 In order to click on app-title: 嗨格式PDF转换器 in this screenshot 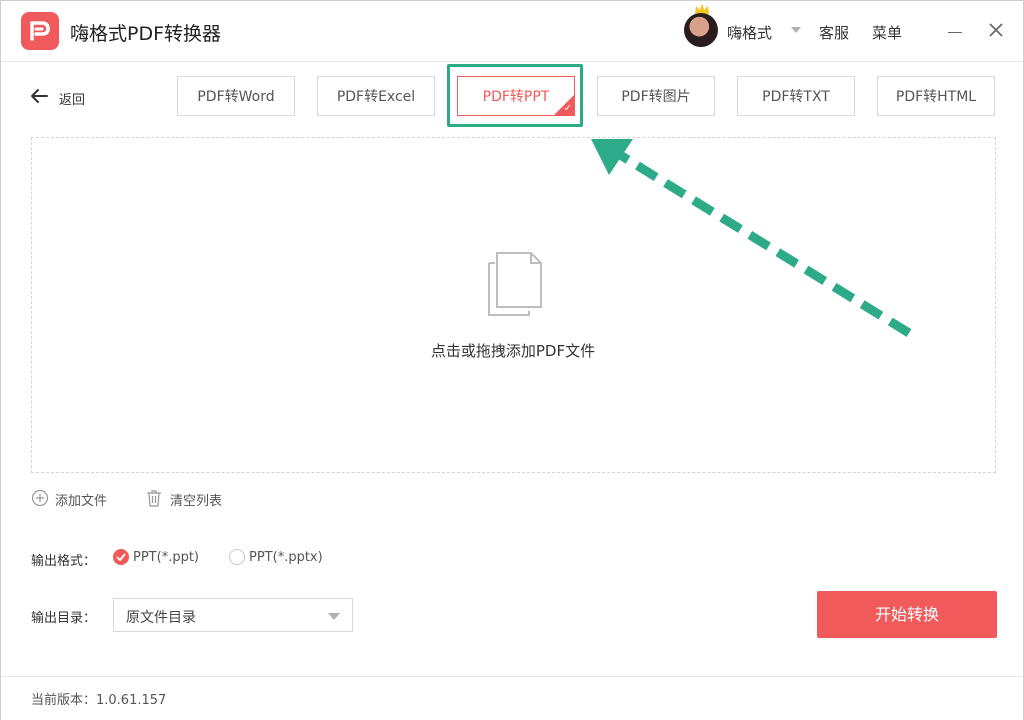, I will do `click(146, 34)`.